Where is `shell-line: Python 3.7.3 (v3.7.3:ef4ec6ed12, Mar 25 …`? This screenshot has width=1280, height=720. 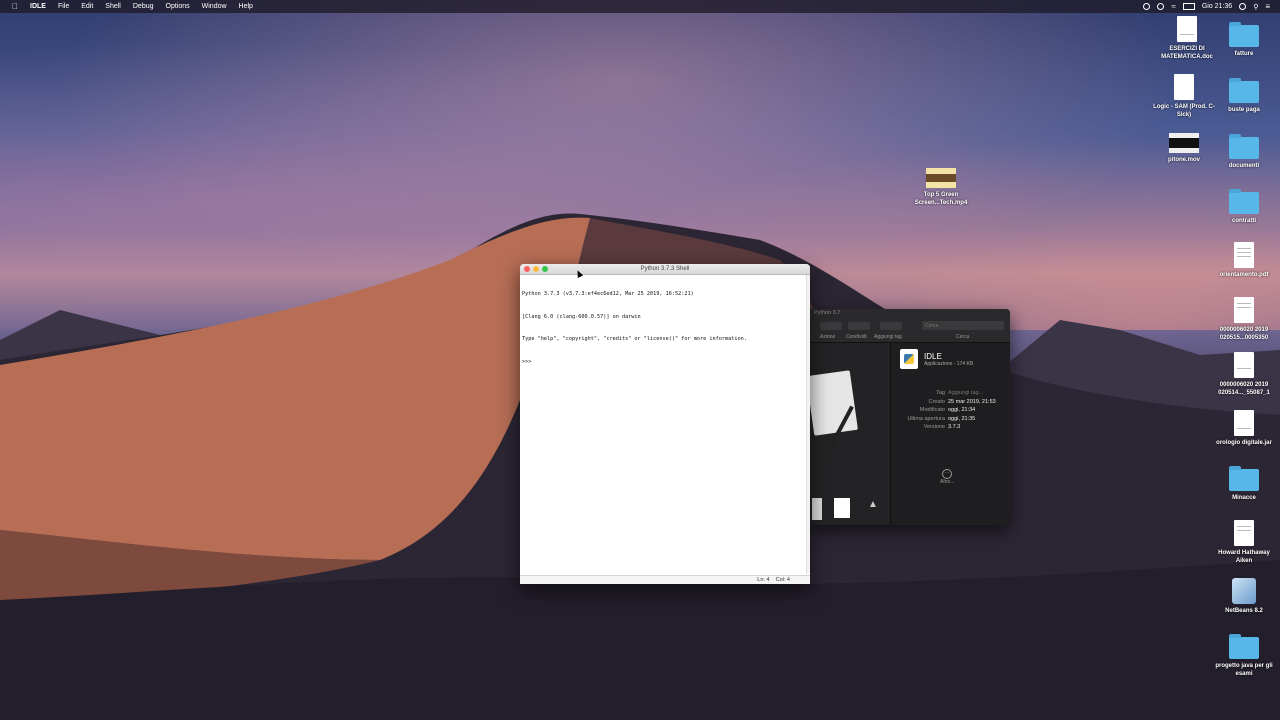
shell-line: Python 3.7.3 (v3.7.3:ef4ec6ed12, Mar 25 … is located at coordinates (608, 294).